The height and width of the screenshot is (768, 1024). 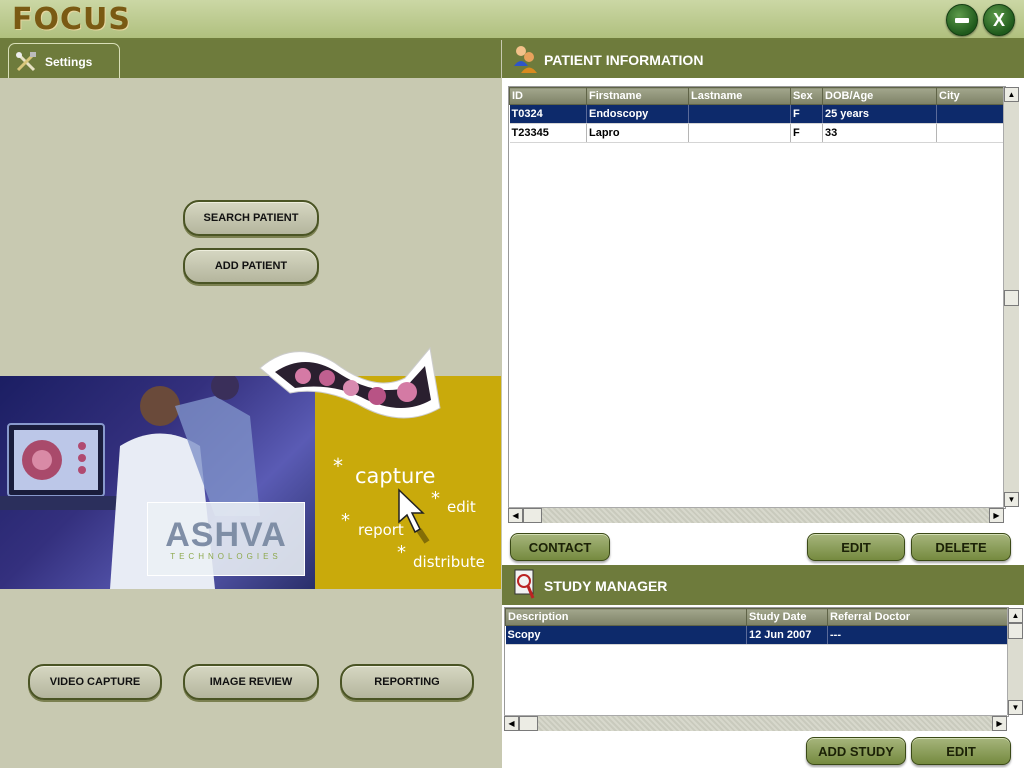 What do you see at coordinates (26, 62) in the screenshot?
I see `tools-icon` at bounding box center [26, 62].